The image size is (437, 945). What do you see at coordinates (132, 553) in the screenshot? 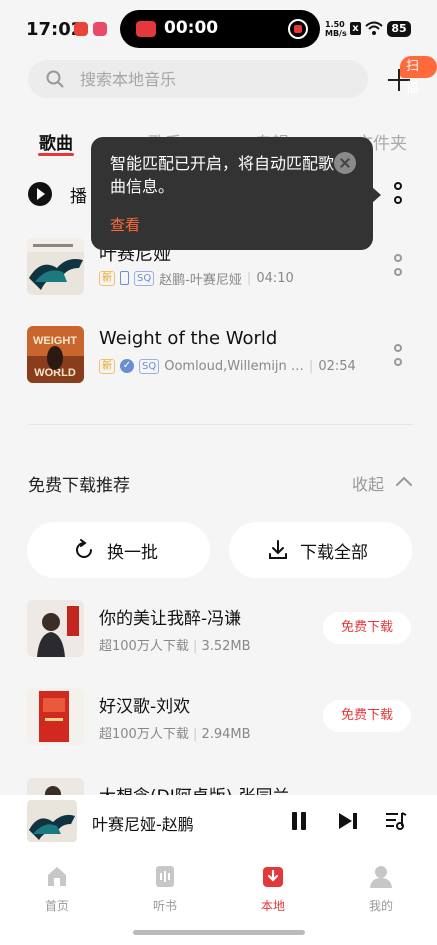
I see `refresh-batch-label: 换一批` at bounding box center [132, 553].